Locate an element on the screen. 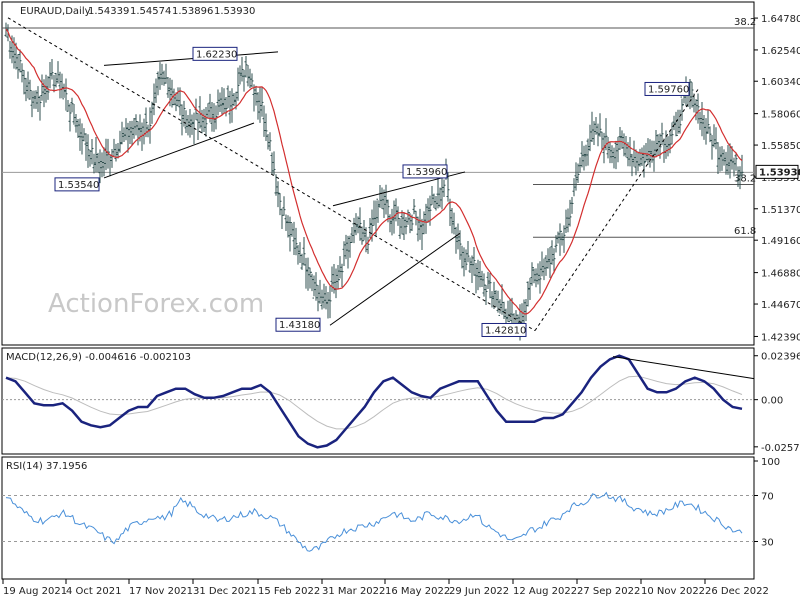  macd-ytick-label: 0.023963 is located at coordinates (780, 357).